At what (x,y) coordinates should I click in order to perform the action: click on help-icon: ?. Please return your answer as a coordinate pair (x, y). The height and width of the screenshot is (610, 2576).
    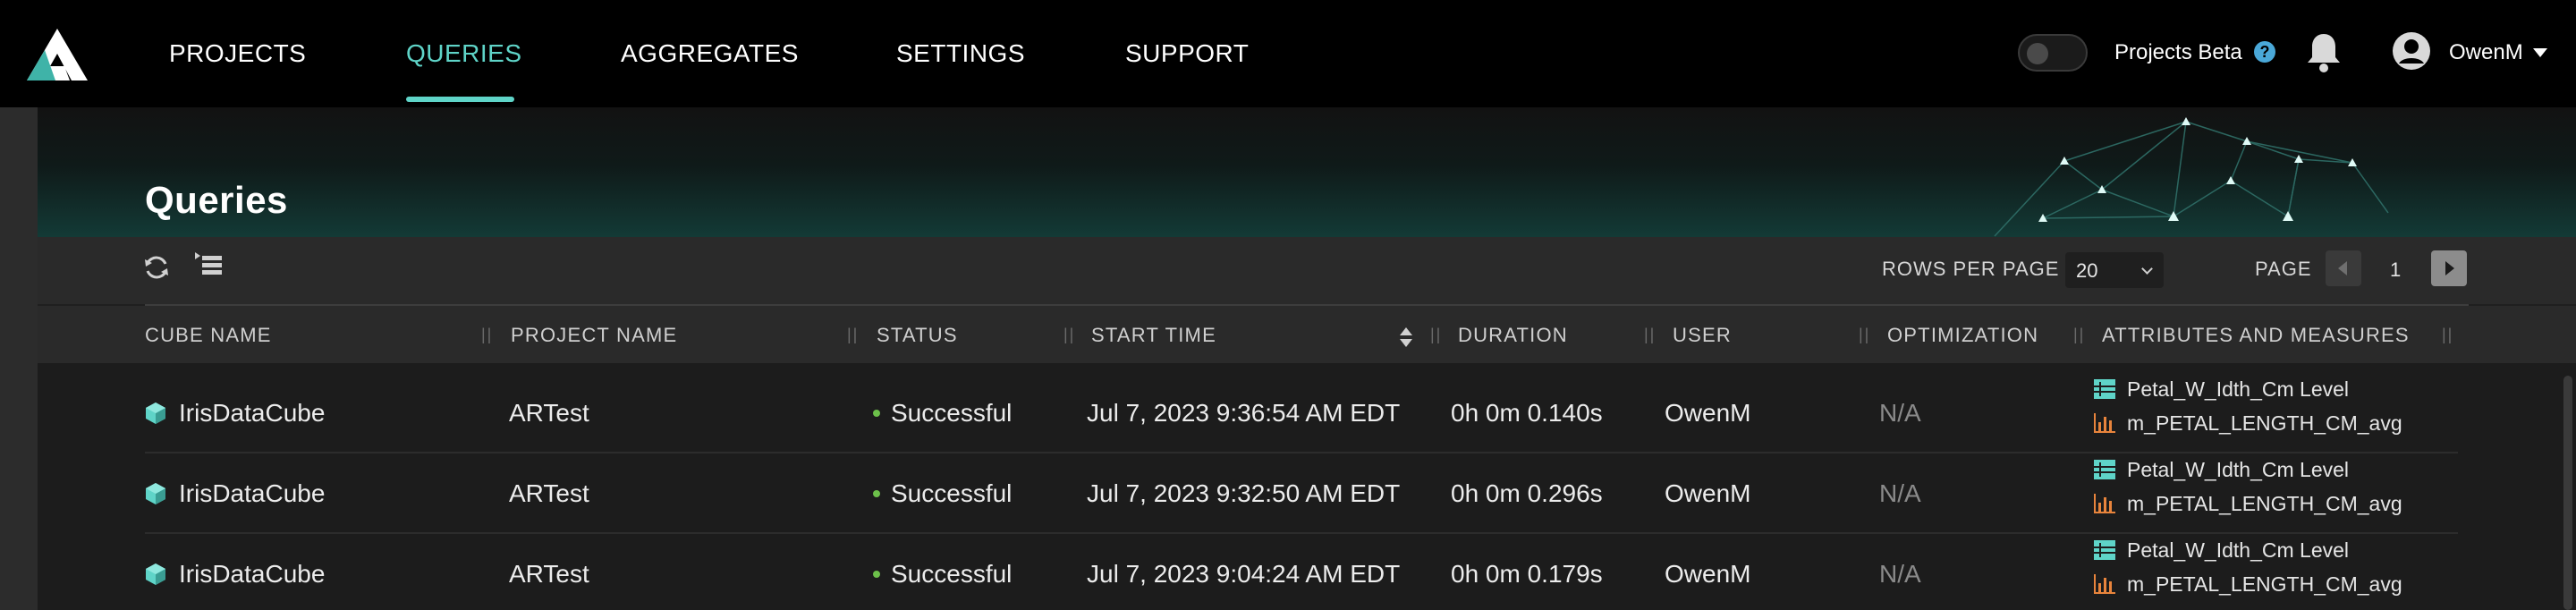
    Looking at the image, I should click on (2264, 52).